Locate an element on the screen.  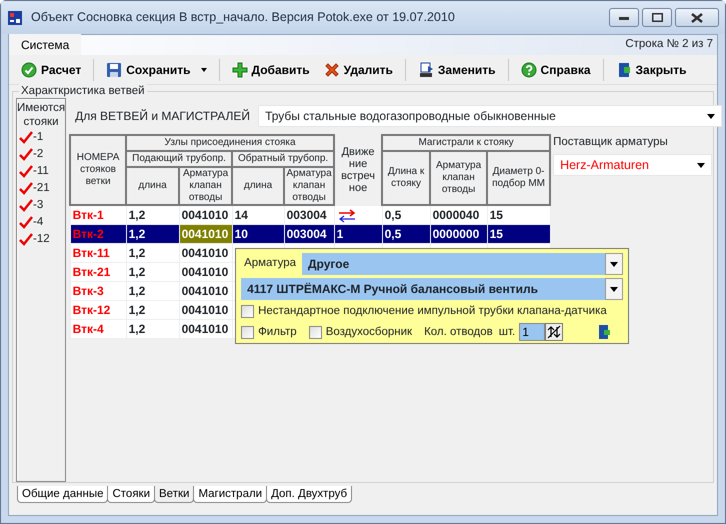
toolbar-button: Добавить is located at coordinates (271, 69).